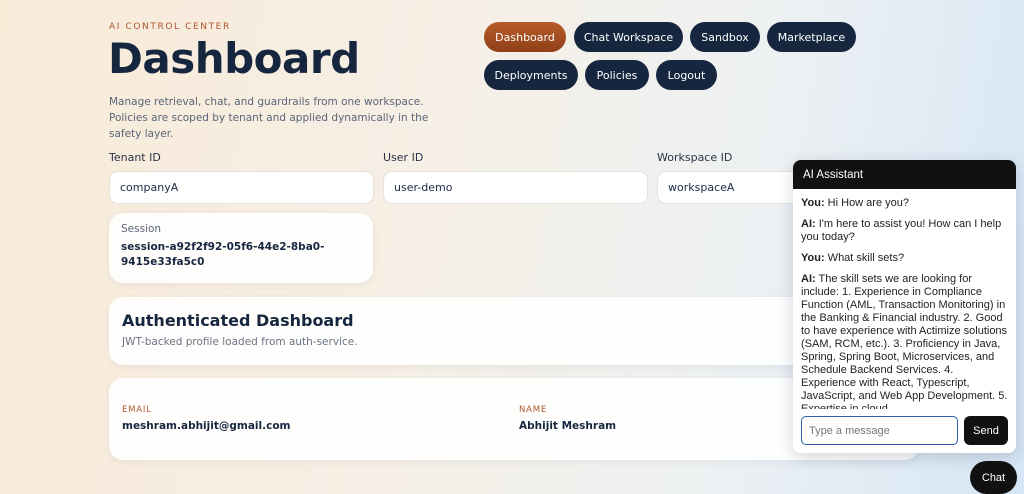 This screenshot has width=1024, height=494. I want to click on workspace-id-label: Workspace ID, so click(695, 157).